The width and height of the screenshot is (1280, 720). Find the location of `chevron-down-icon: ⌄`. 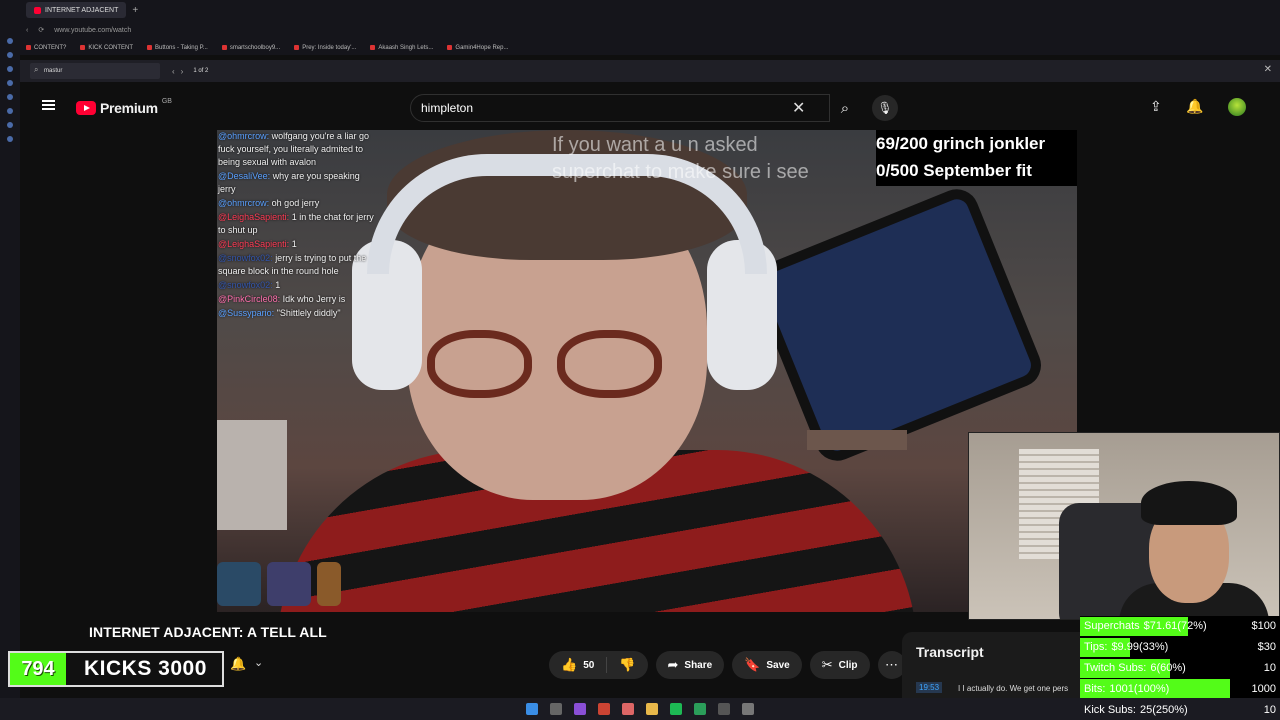

chevron-down-icon: ⌄ is located at coordinates (258, 662).